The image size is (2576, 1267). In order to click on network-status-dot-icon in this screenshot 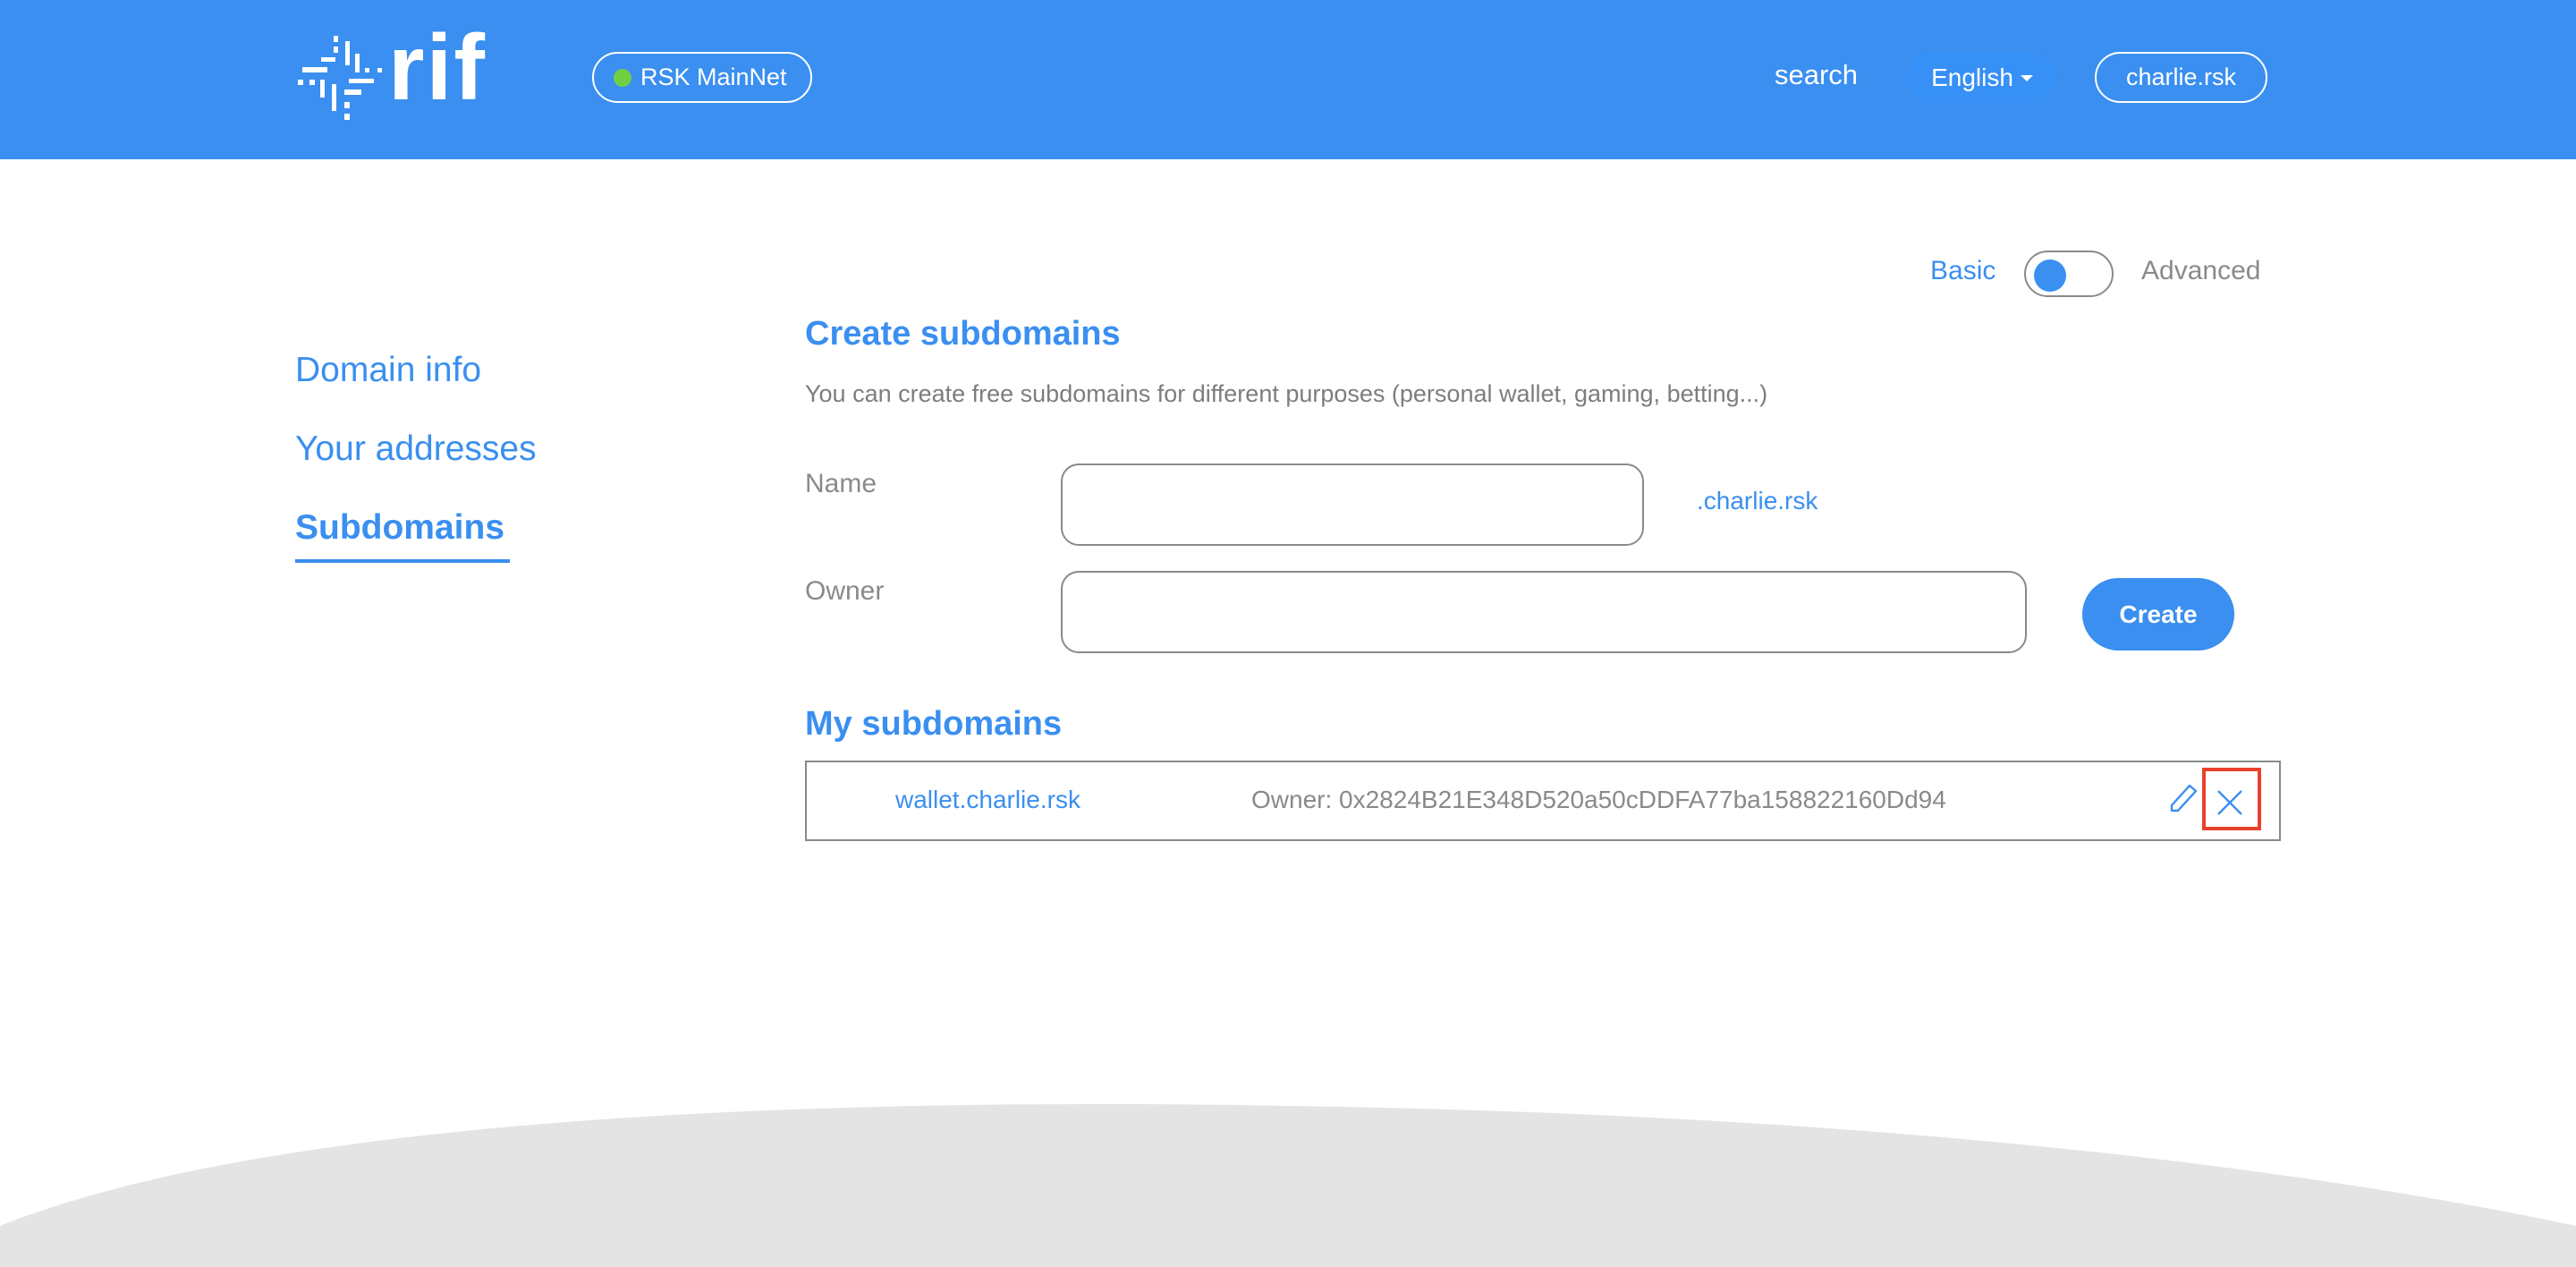, I will do `click(622, 77)`.